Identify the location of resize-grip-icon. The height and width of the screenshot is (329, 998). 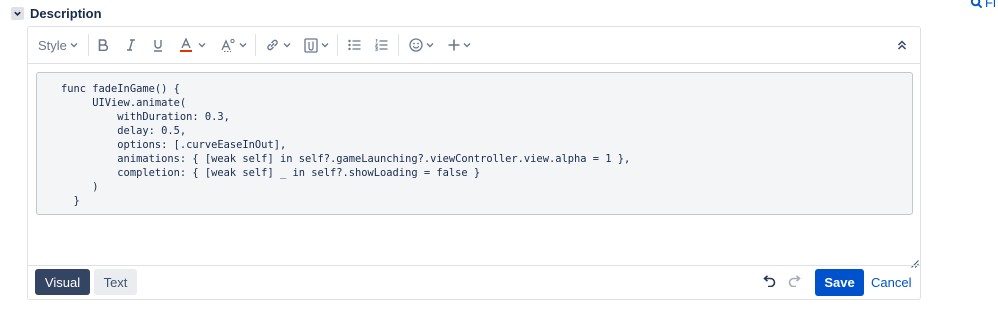
(915, 264).